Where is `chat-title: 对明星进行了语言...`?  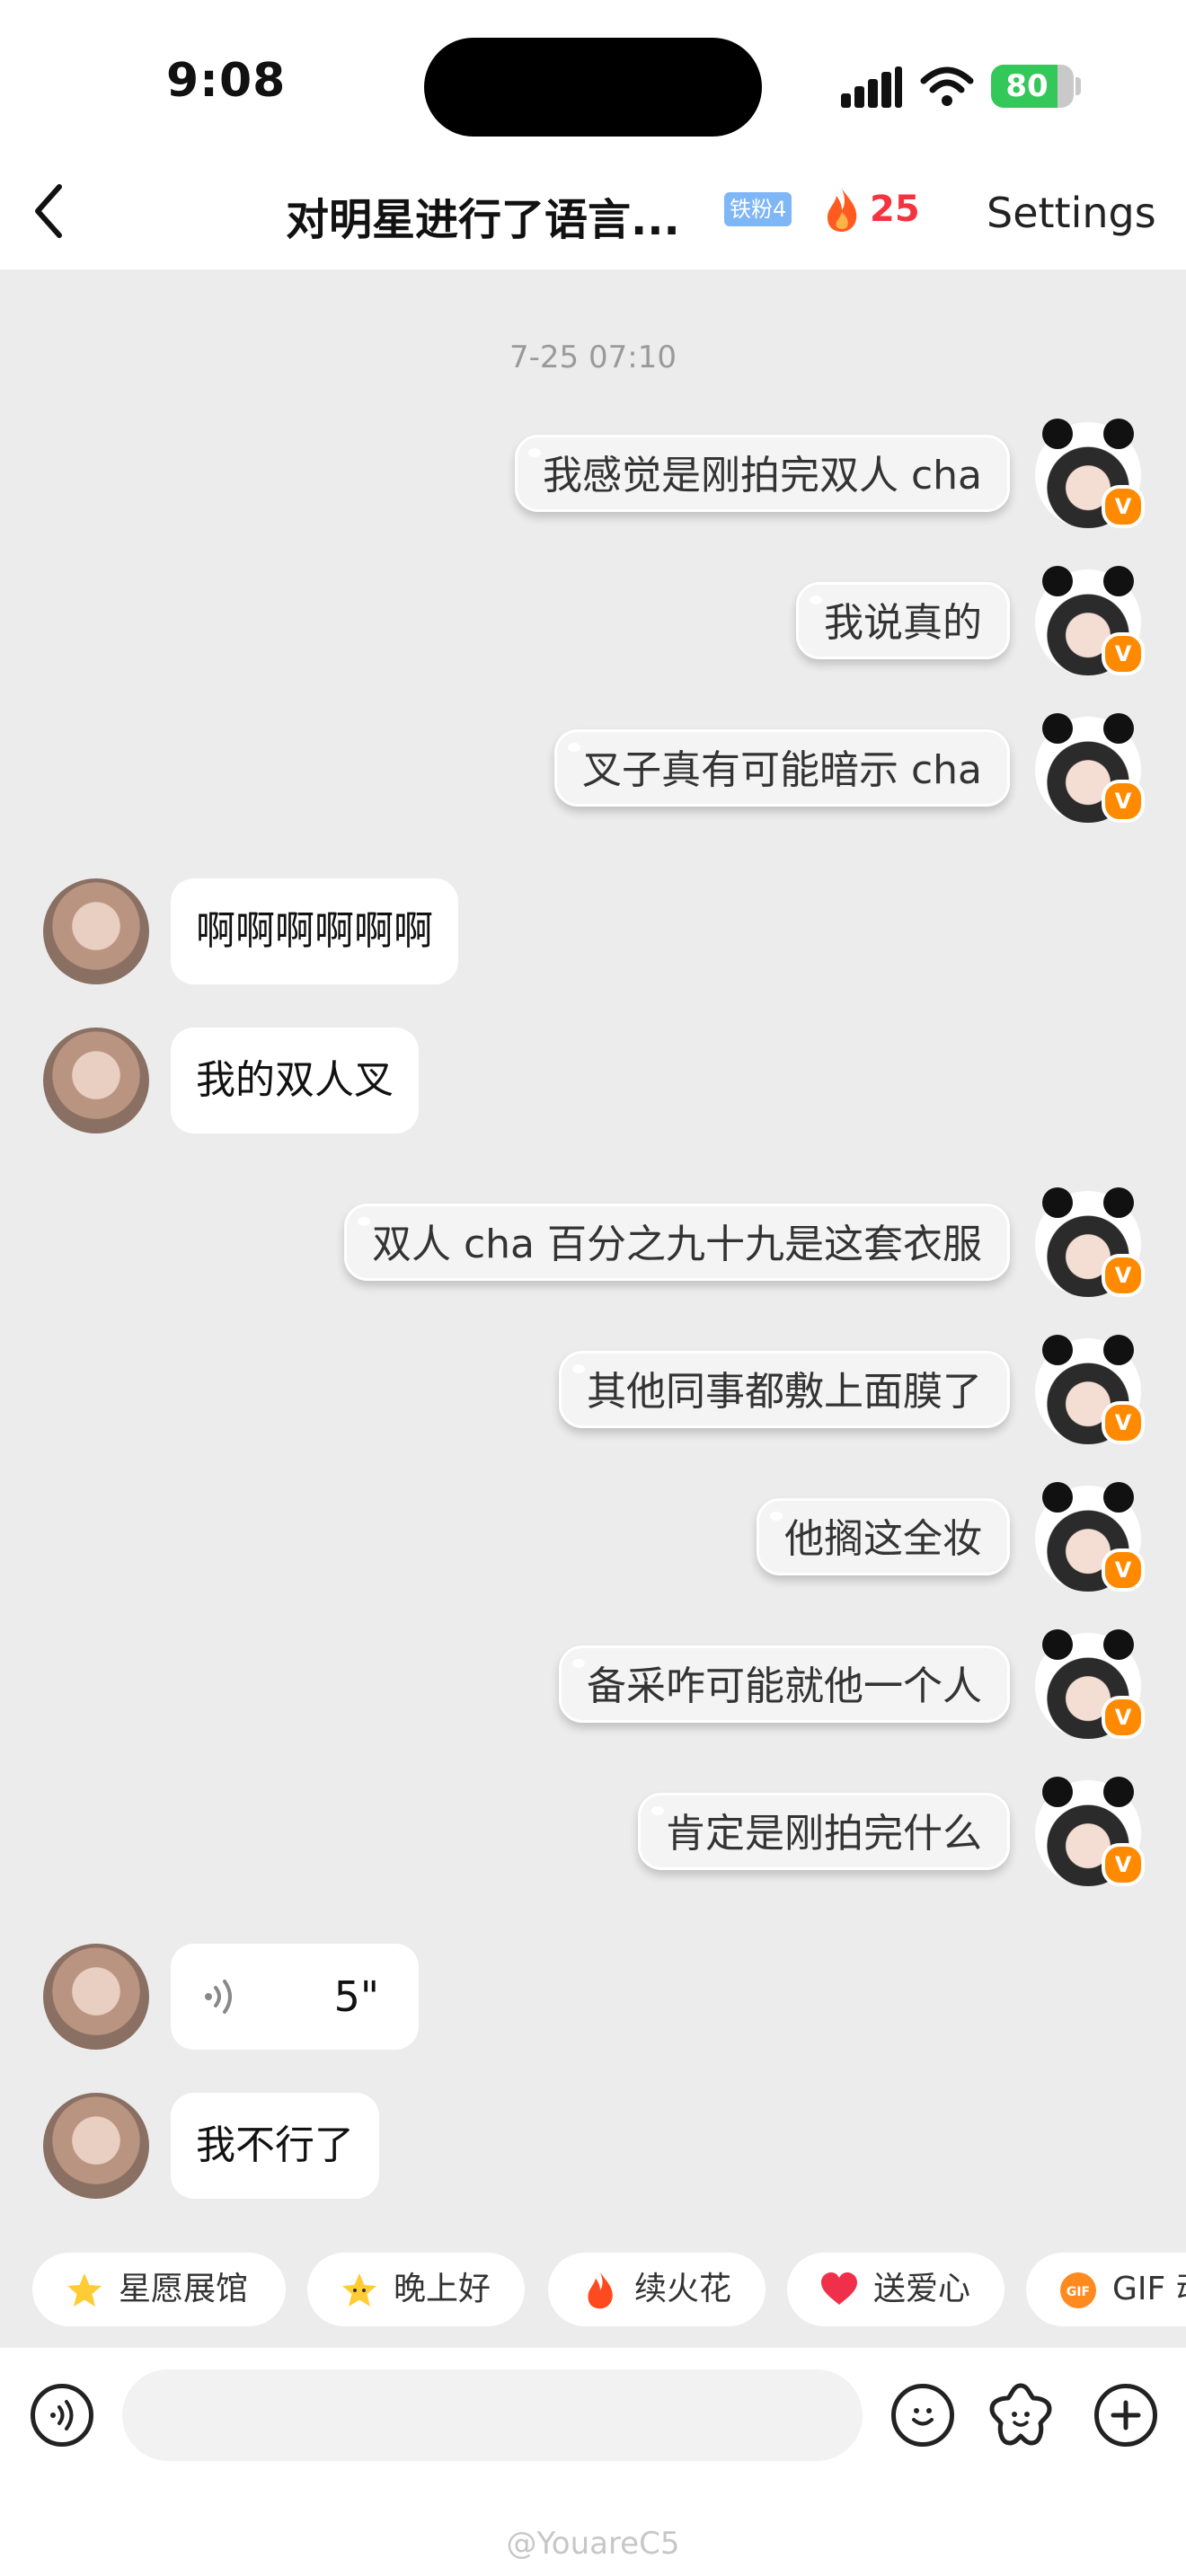 chat-title: 对明星进行了语言... is located at coordinates (483, 220).